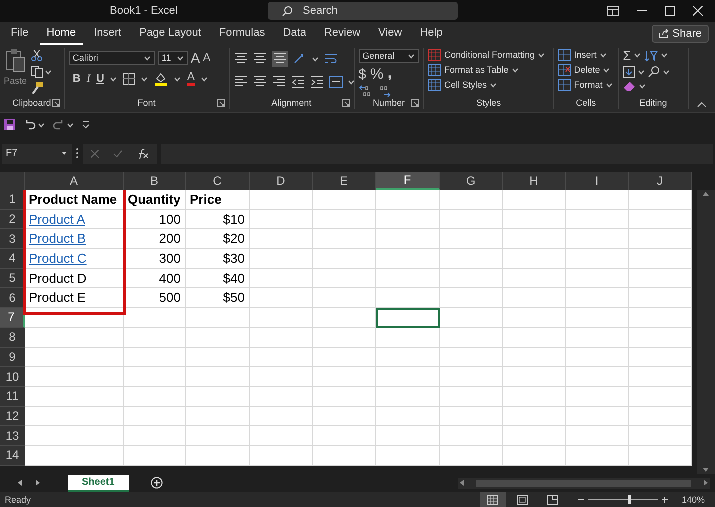 This screenshot has width=715, height=507. What do you see at coordinates (12, 358) in the screenshot?
I see `row-header: 9` at bounding box center [12, 358].